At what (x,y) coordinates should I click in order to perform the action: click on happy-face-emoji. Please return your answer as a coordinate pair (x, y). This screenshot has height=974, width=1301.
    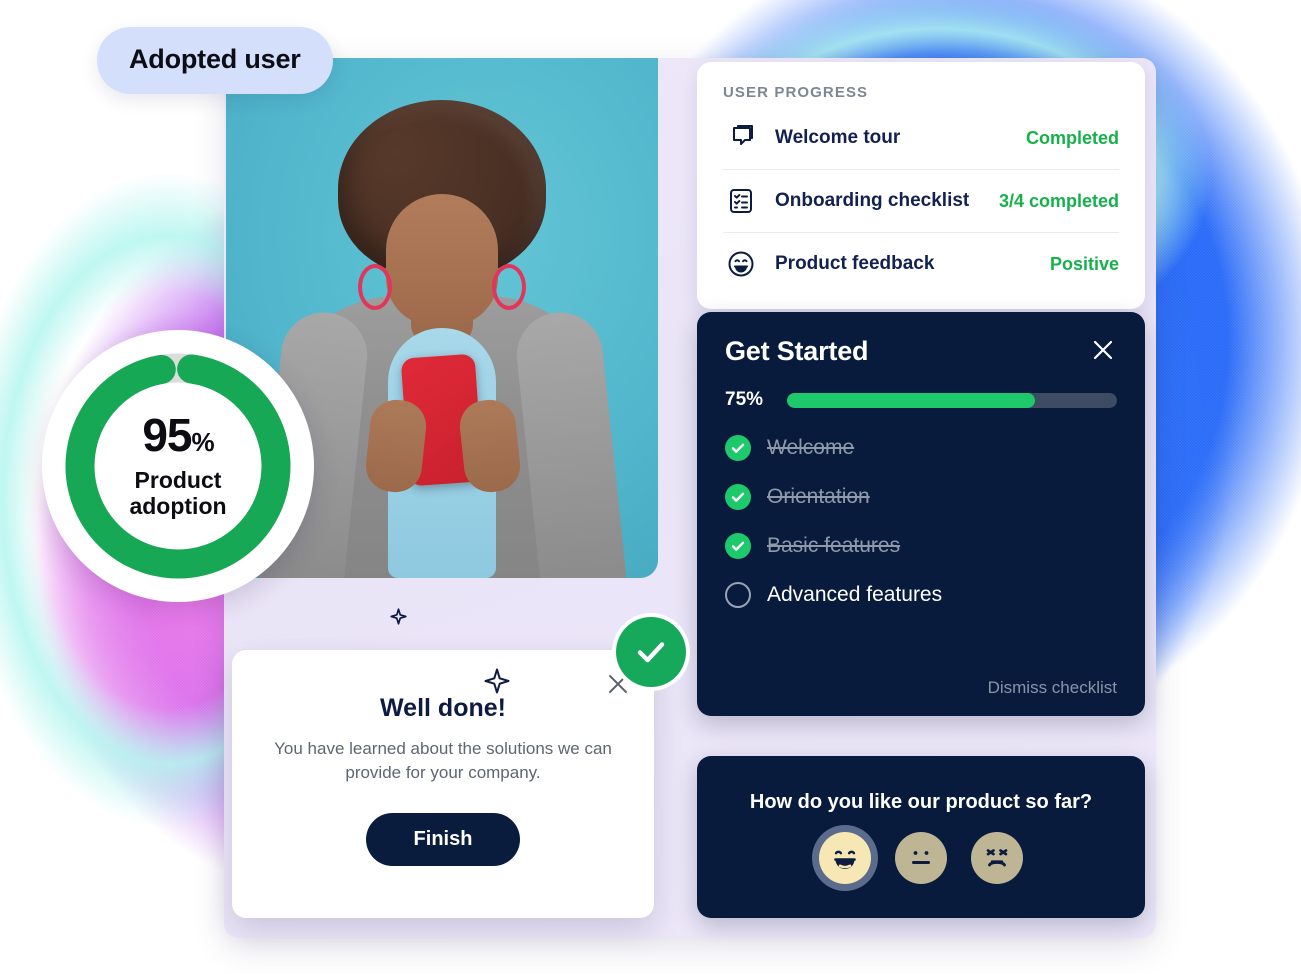
    Looking at the image, I should click on (845, 857).